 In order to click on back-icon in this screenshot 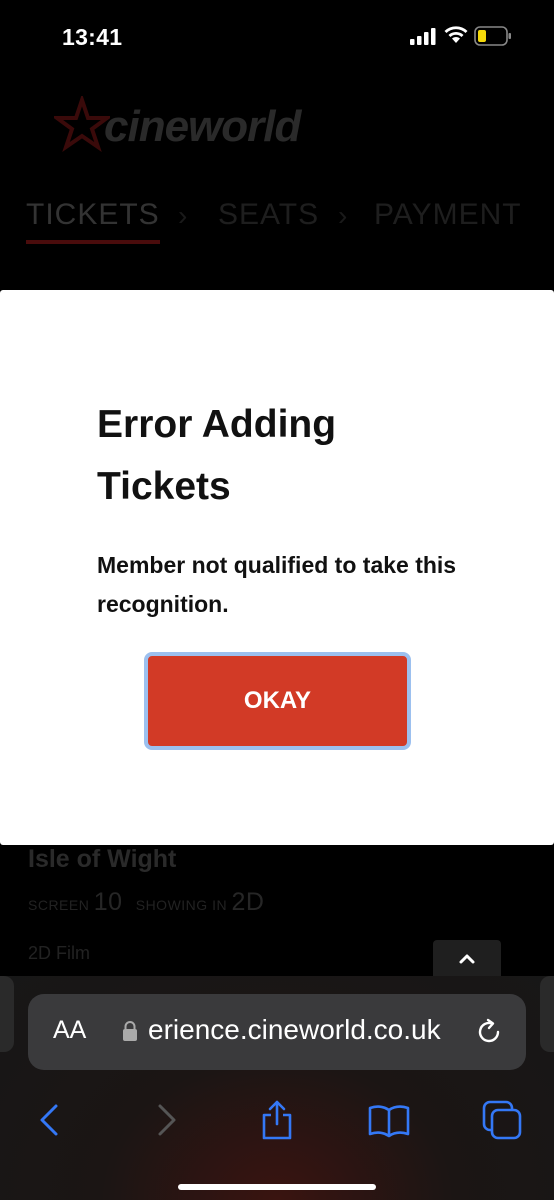, I will do `click(50, 1120)`.